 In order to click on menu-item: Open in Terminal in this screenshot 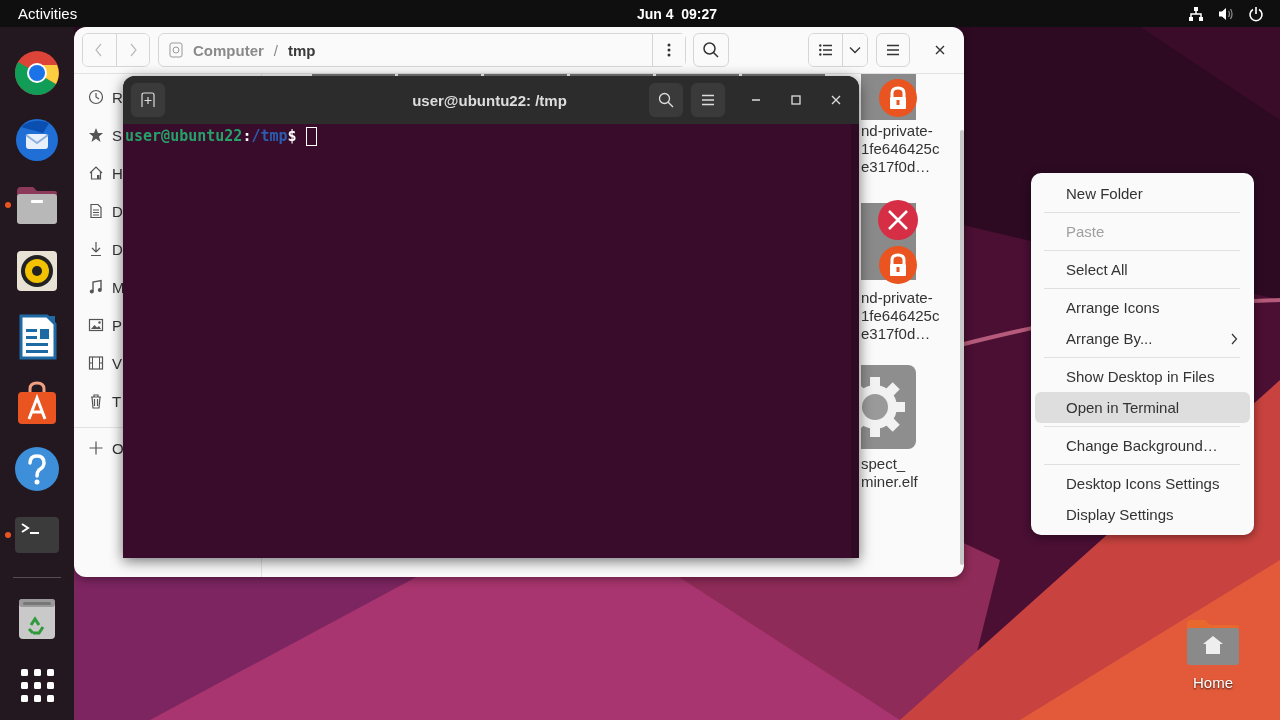, I will do `click(1142, 407)`.